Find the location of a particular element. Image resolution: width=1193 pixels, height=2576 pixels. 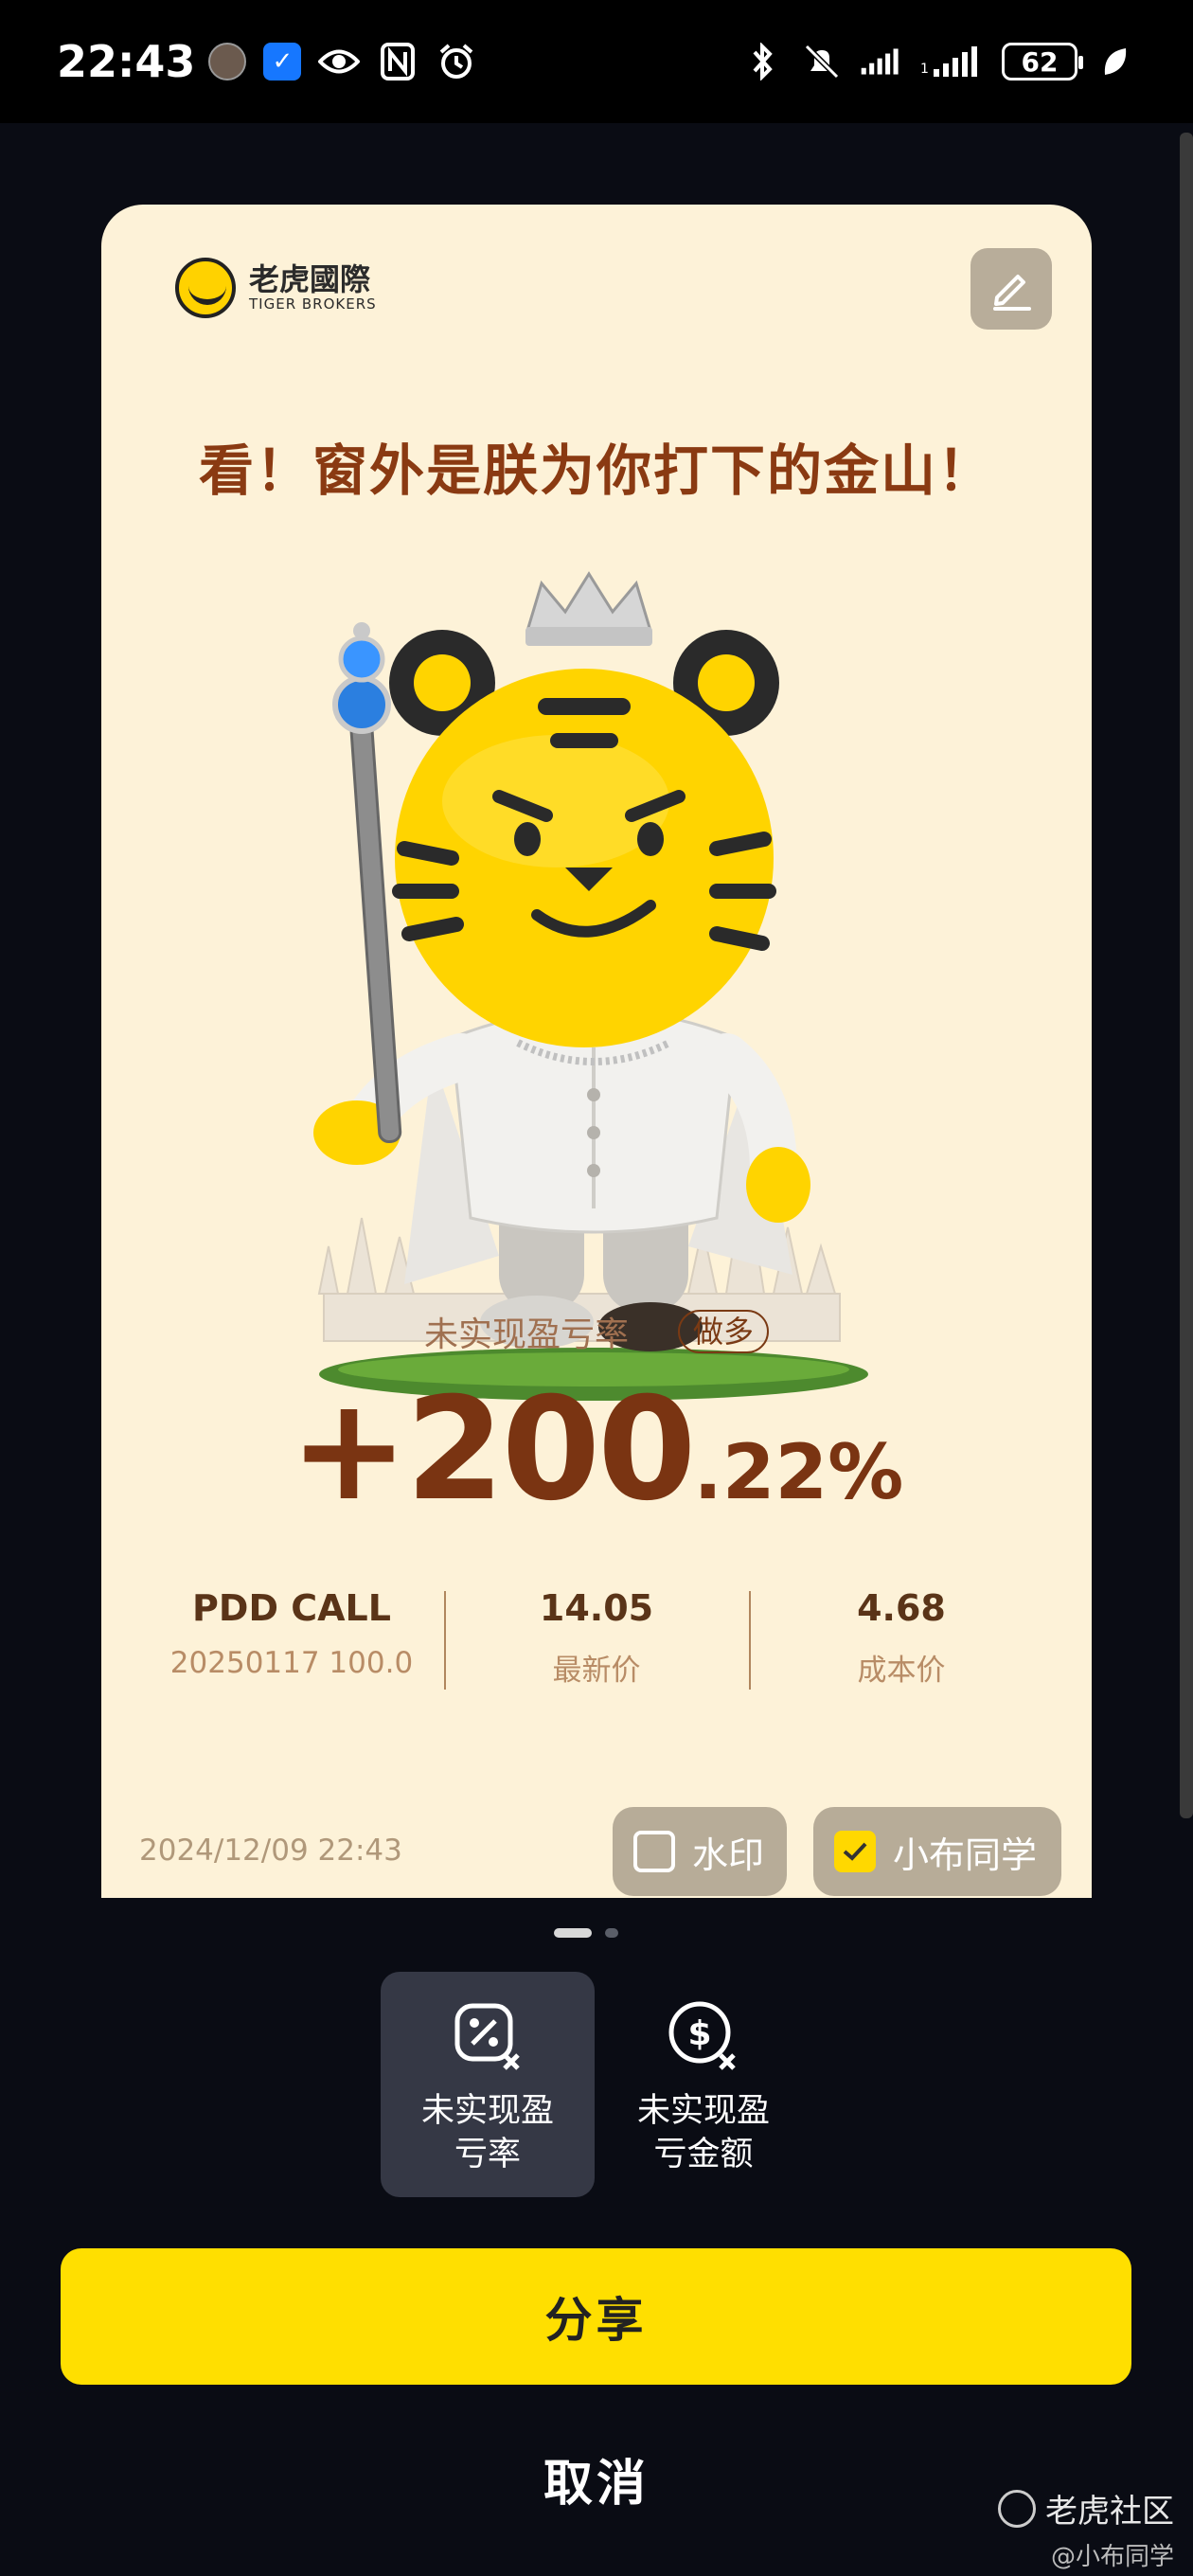

edit-button is located at coordinates (1011, 289).